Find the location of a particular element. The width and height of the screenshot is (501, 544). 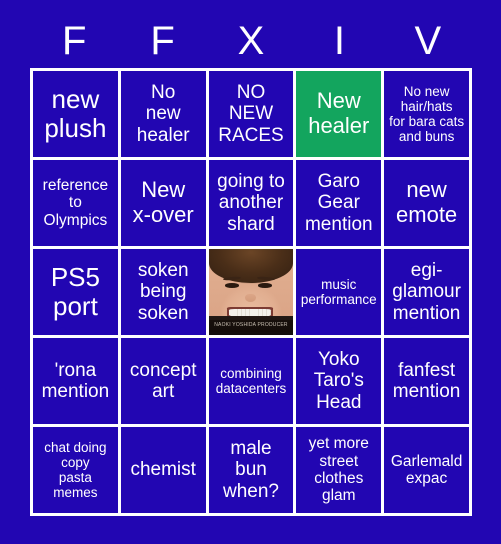

bingo-cell: fanfest mention is located at coordinates (426, 381).